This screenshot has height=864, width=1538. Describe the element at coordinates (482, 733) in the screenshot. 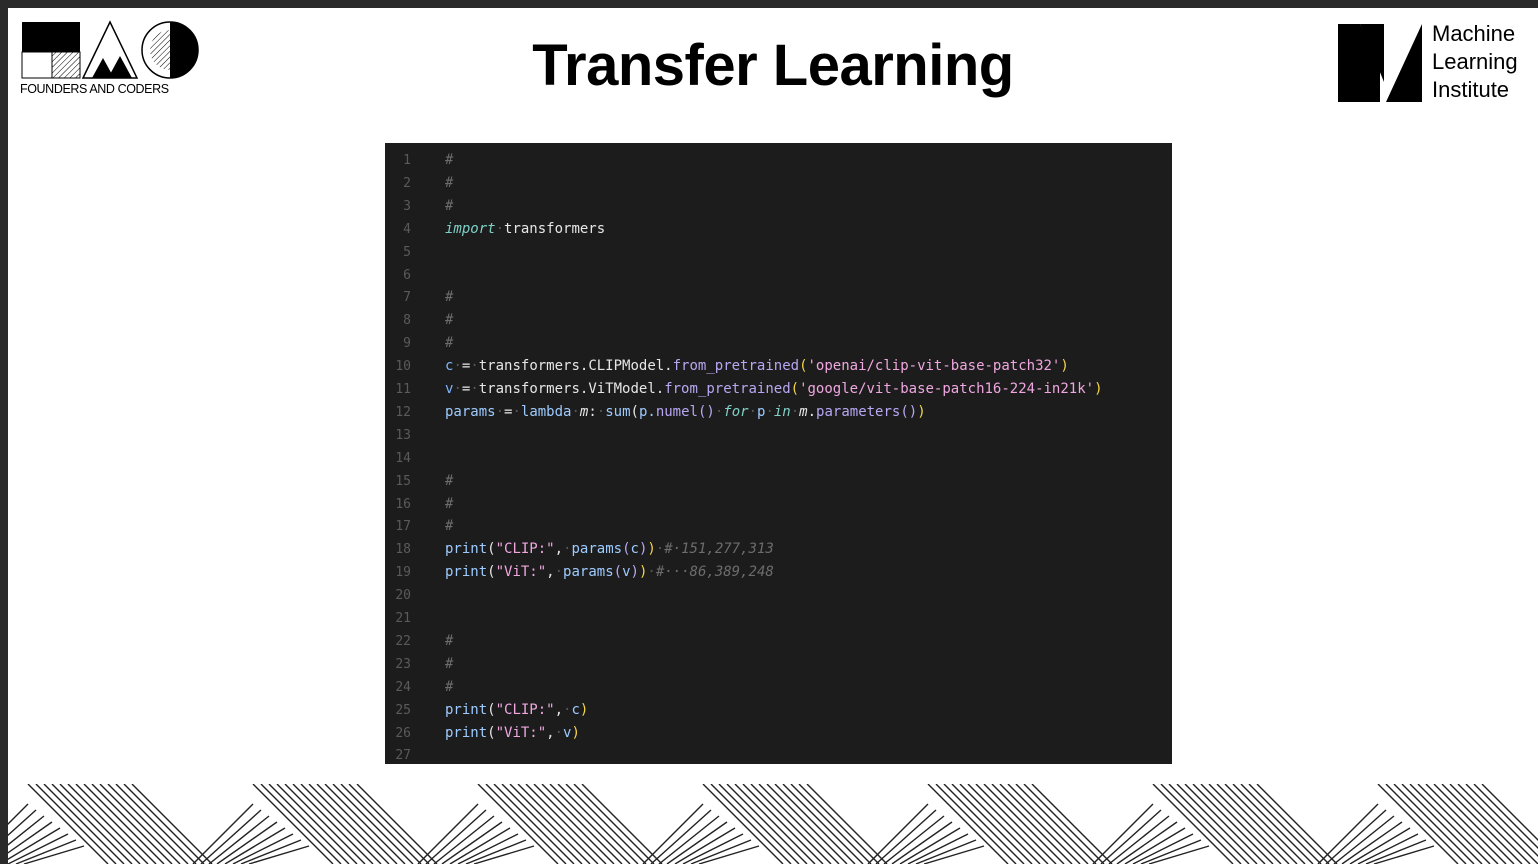

I see `code-line: 26 print("ViT:",·v)` at that location.